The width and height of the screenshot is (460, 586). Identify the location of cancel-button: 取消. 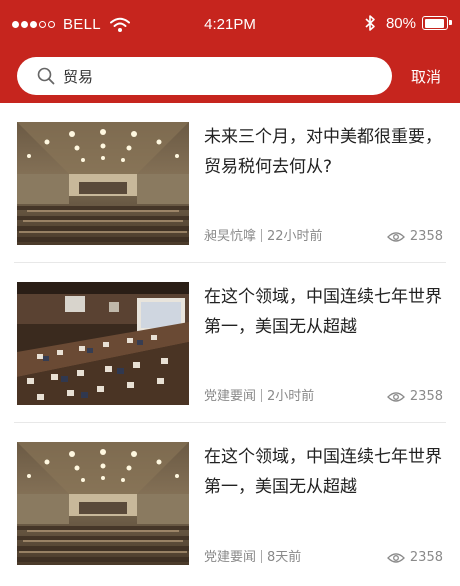
(426, 76).